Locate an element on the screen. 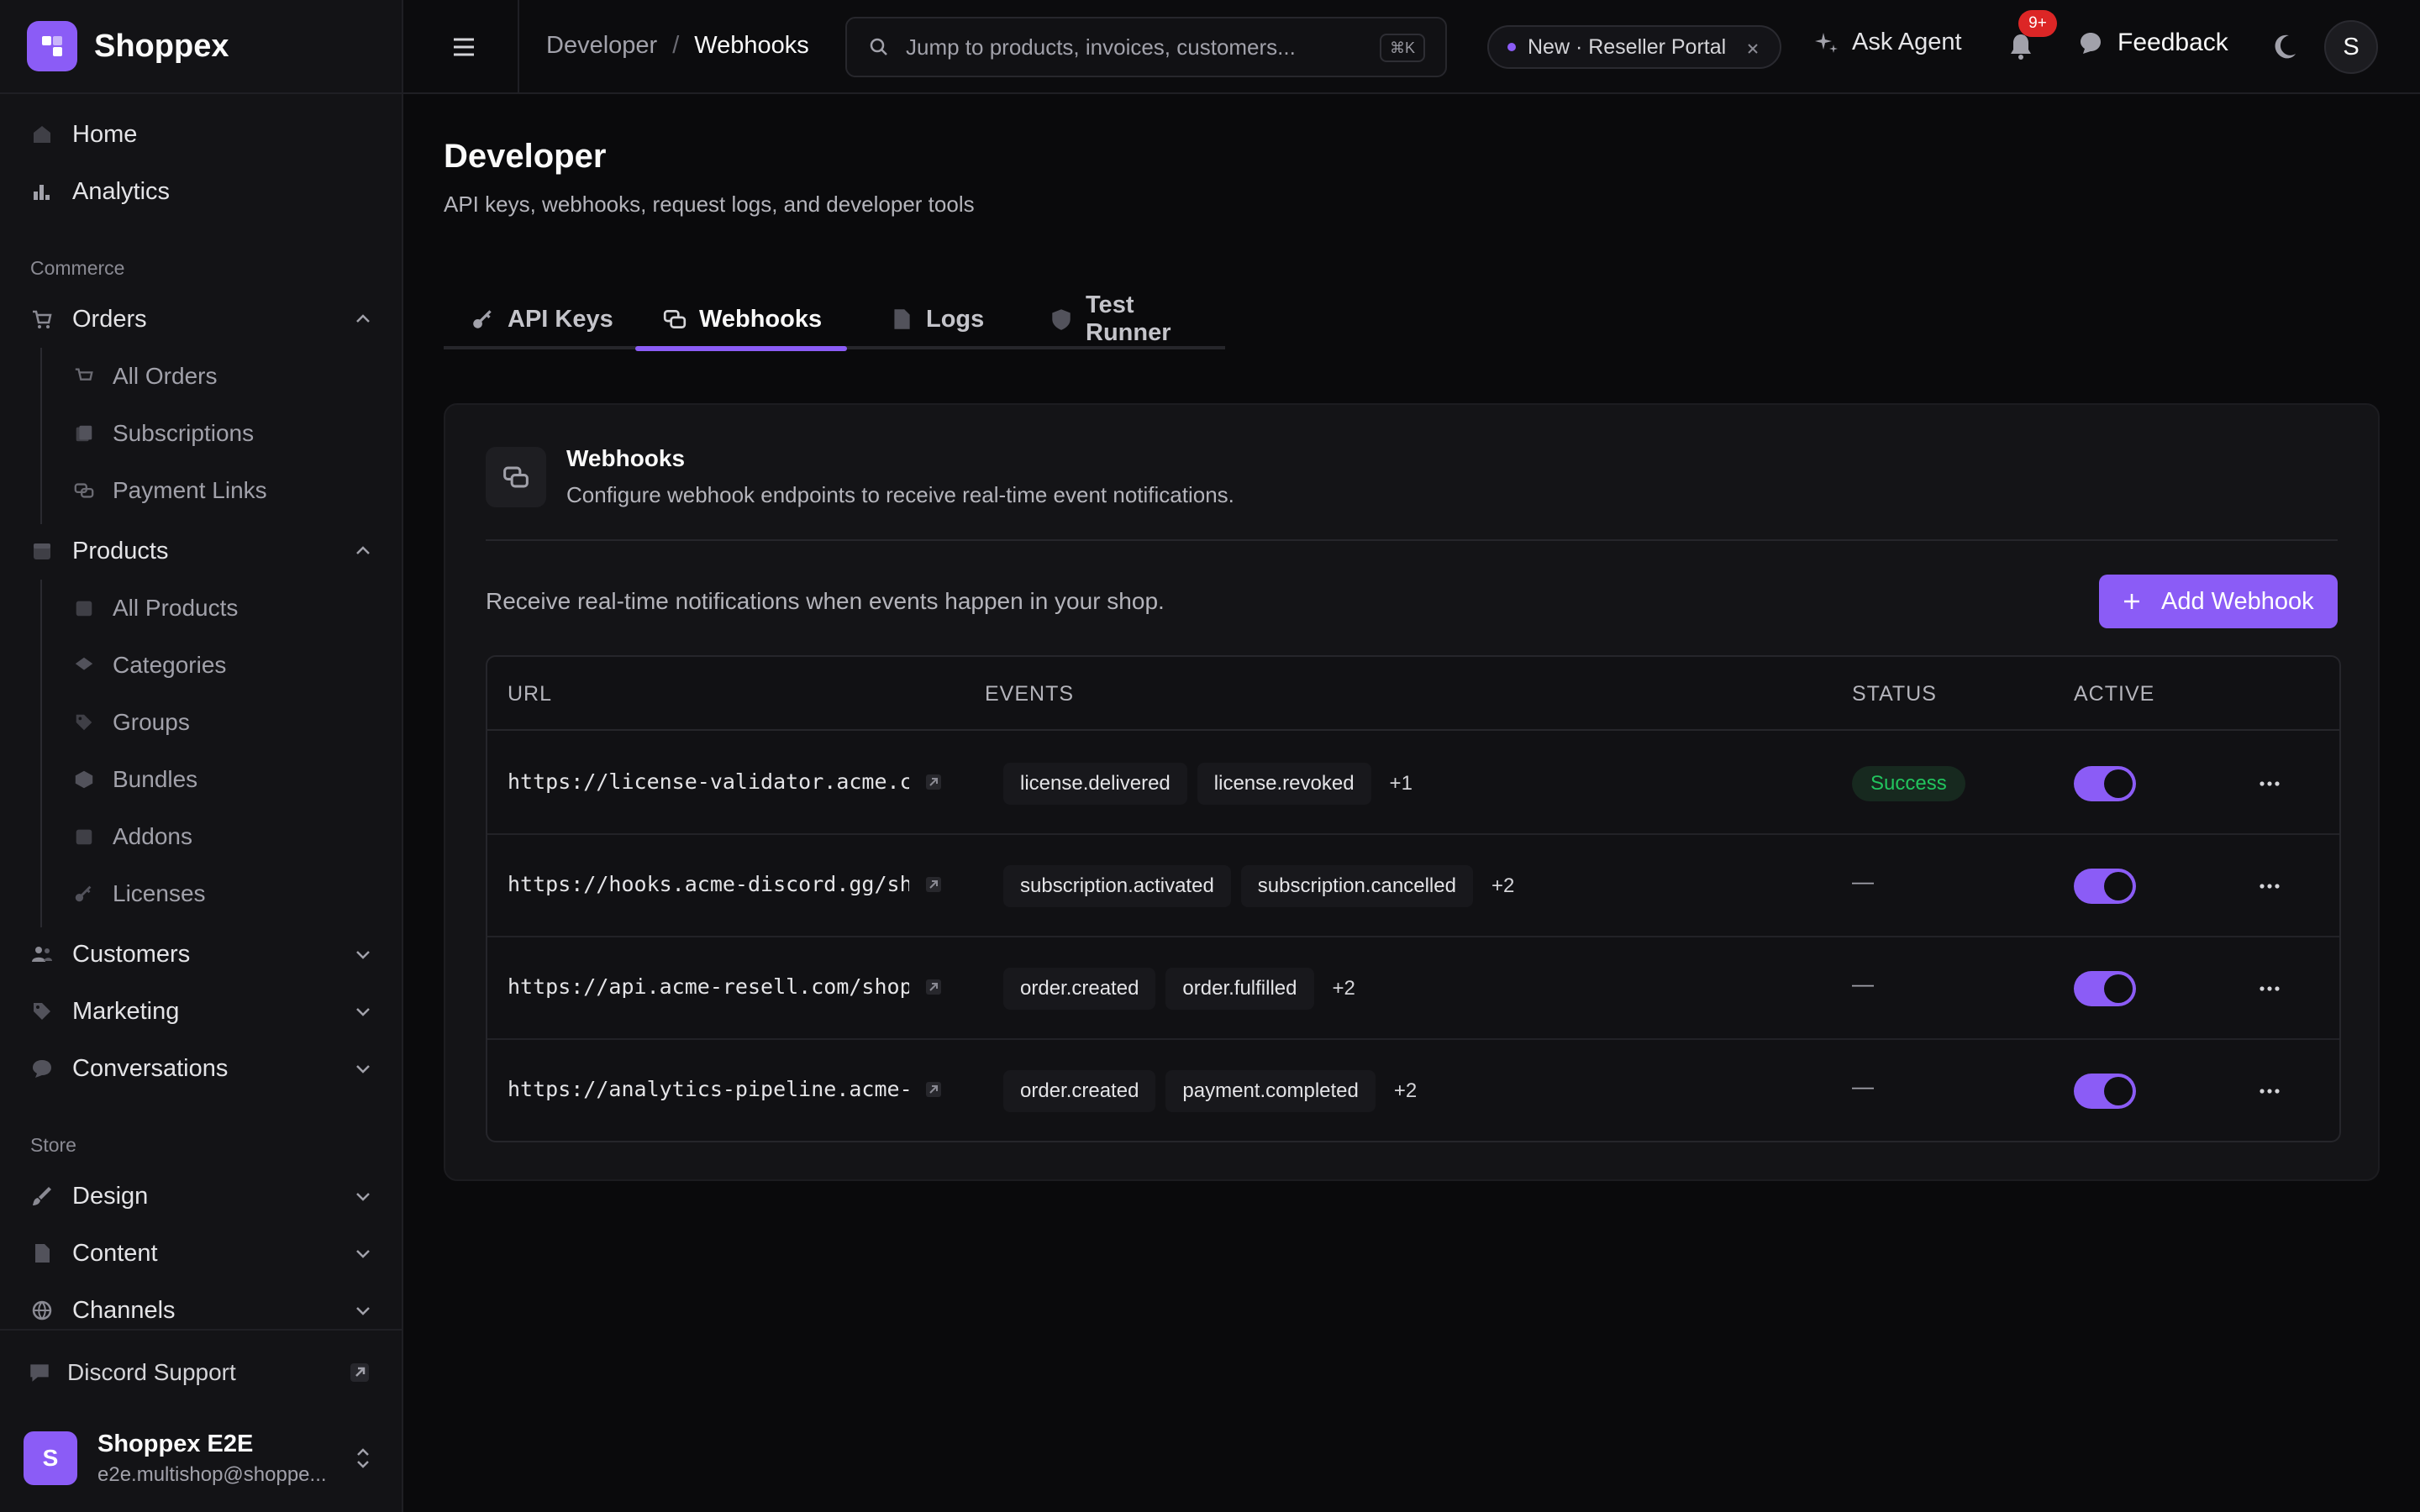  link-icon is located at coordinates (84, 490).